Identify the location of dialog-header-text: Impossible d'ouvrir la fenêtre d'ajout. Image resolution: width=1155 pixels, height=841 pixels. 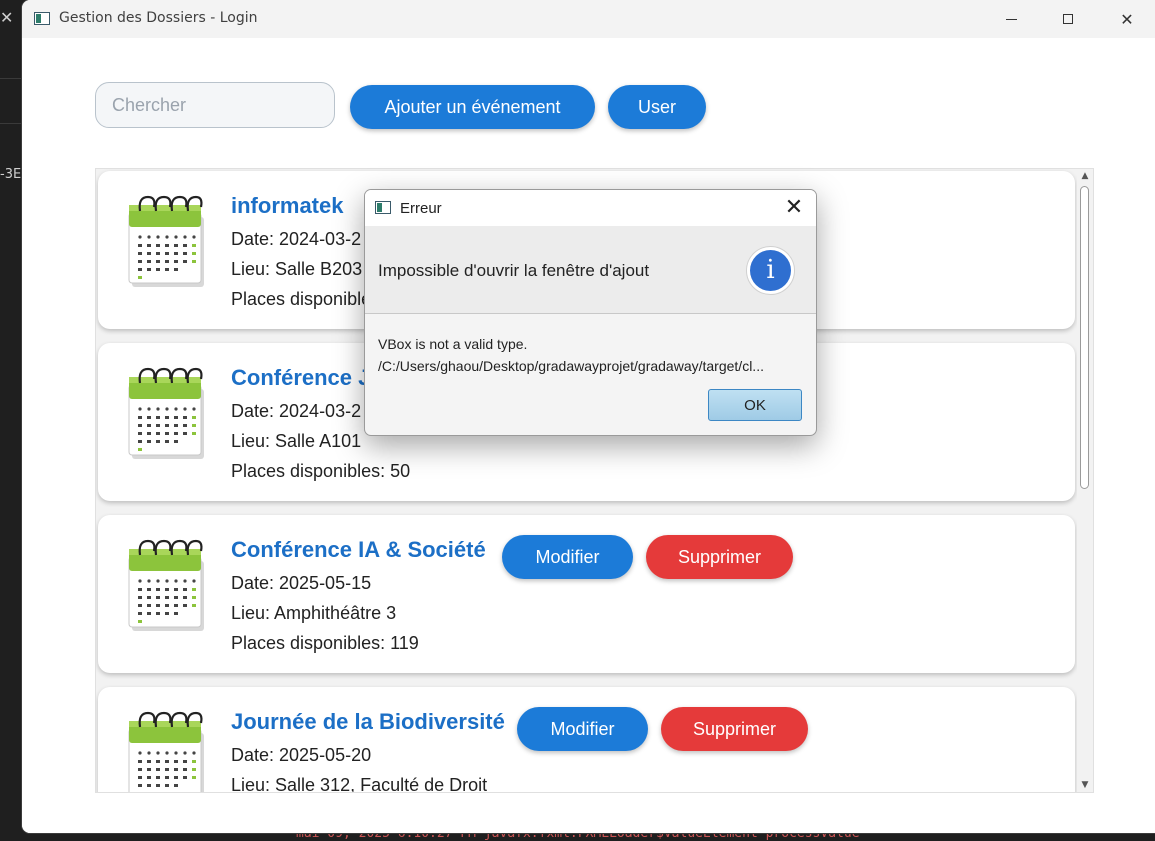
(514, 270).